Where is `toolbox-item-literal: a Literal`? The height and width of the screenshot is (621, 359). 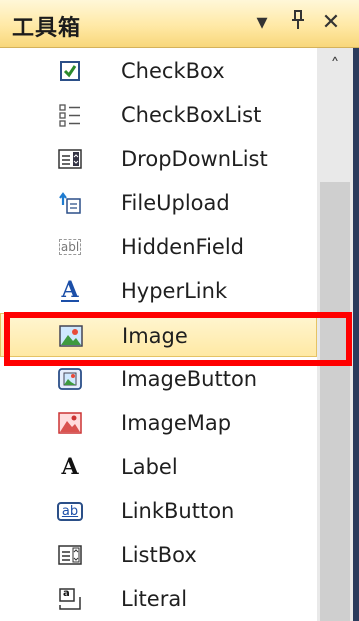
toolbox-item-literal: a Literal is located at coordinates (158, 599).